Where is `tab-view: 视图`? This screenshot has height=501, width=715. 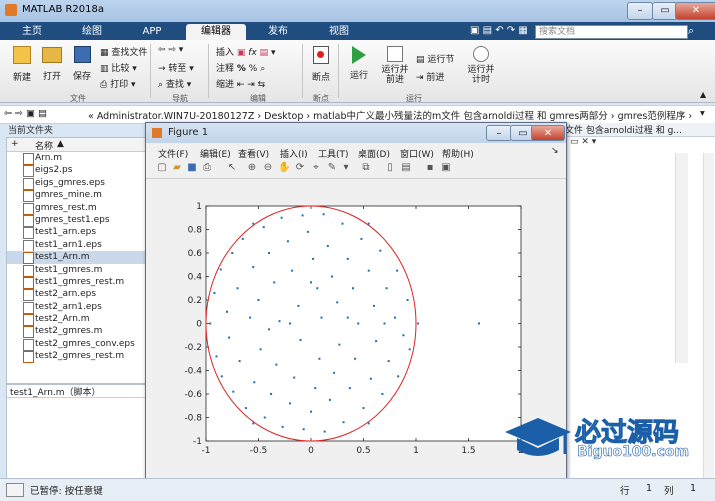 tab-view: 视图 is located at coordinates (339, 32).